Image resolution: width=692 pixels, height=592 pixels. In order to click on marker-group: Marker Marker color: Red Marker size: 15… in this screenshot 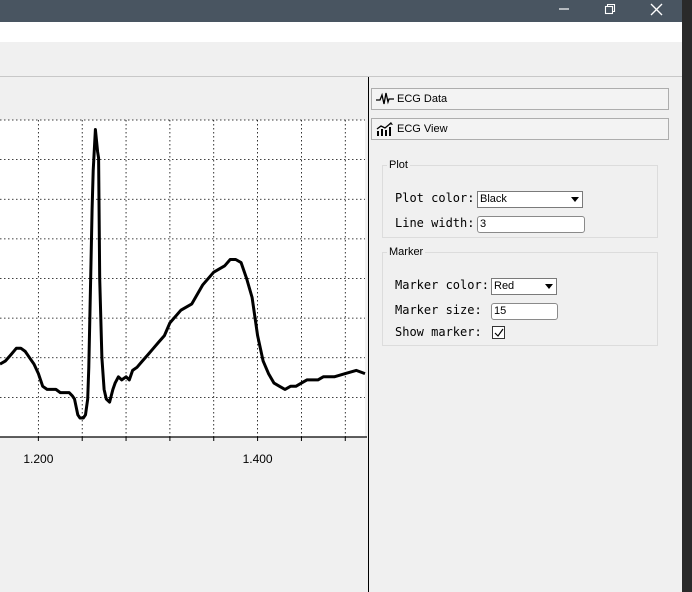, I will do `click(520, 296)`.